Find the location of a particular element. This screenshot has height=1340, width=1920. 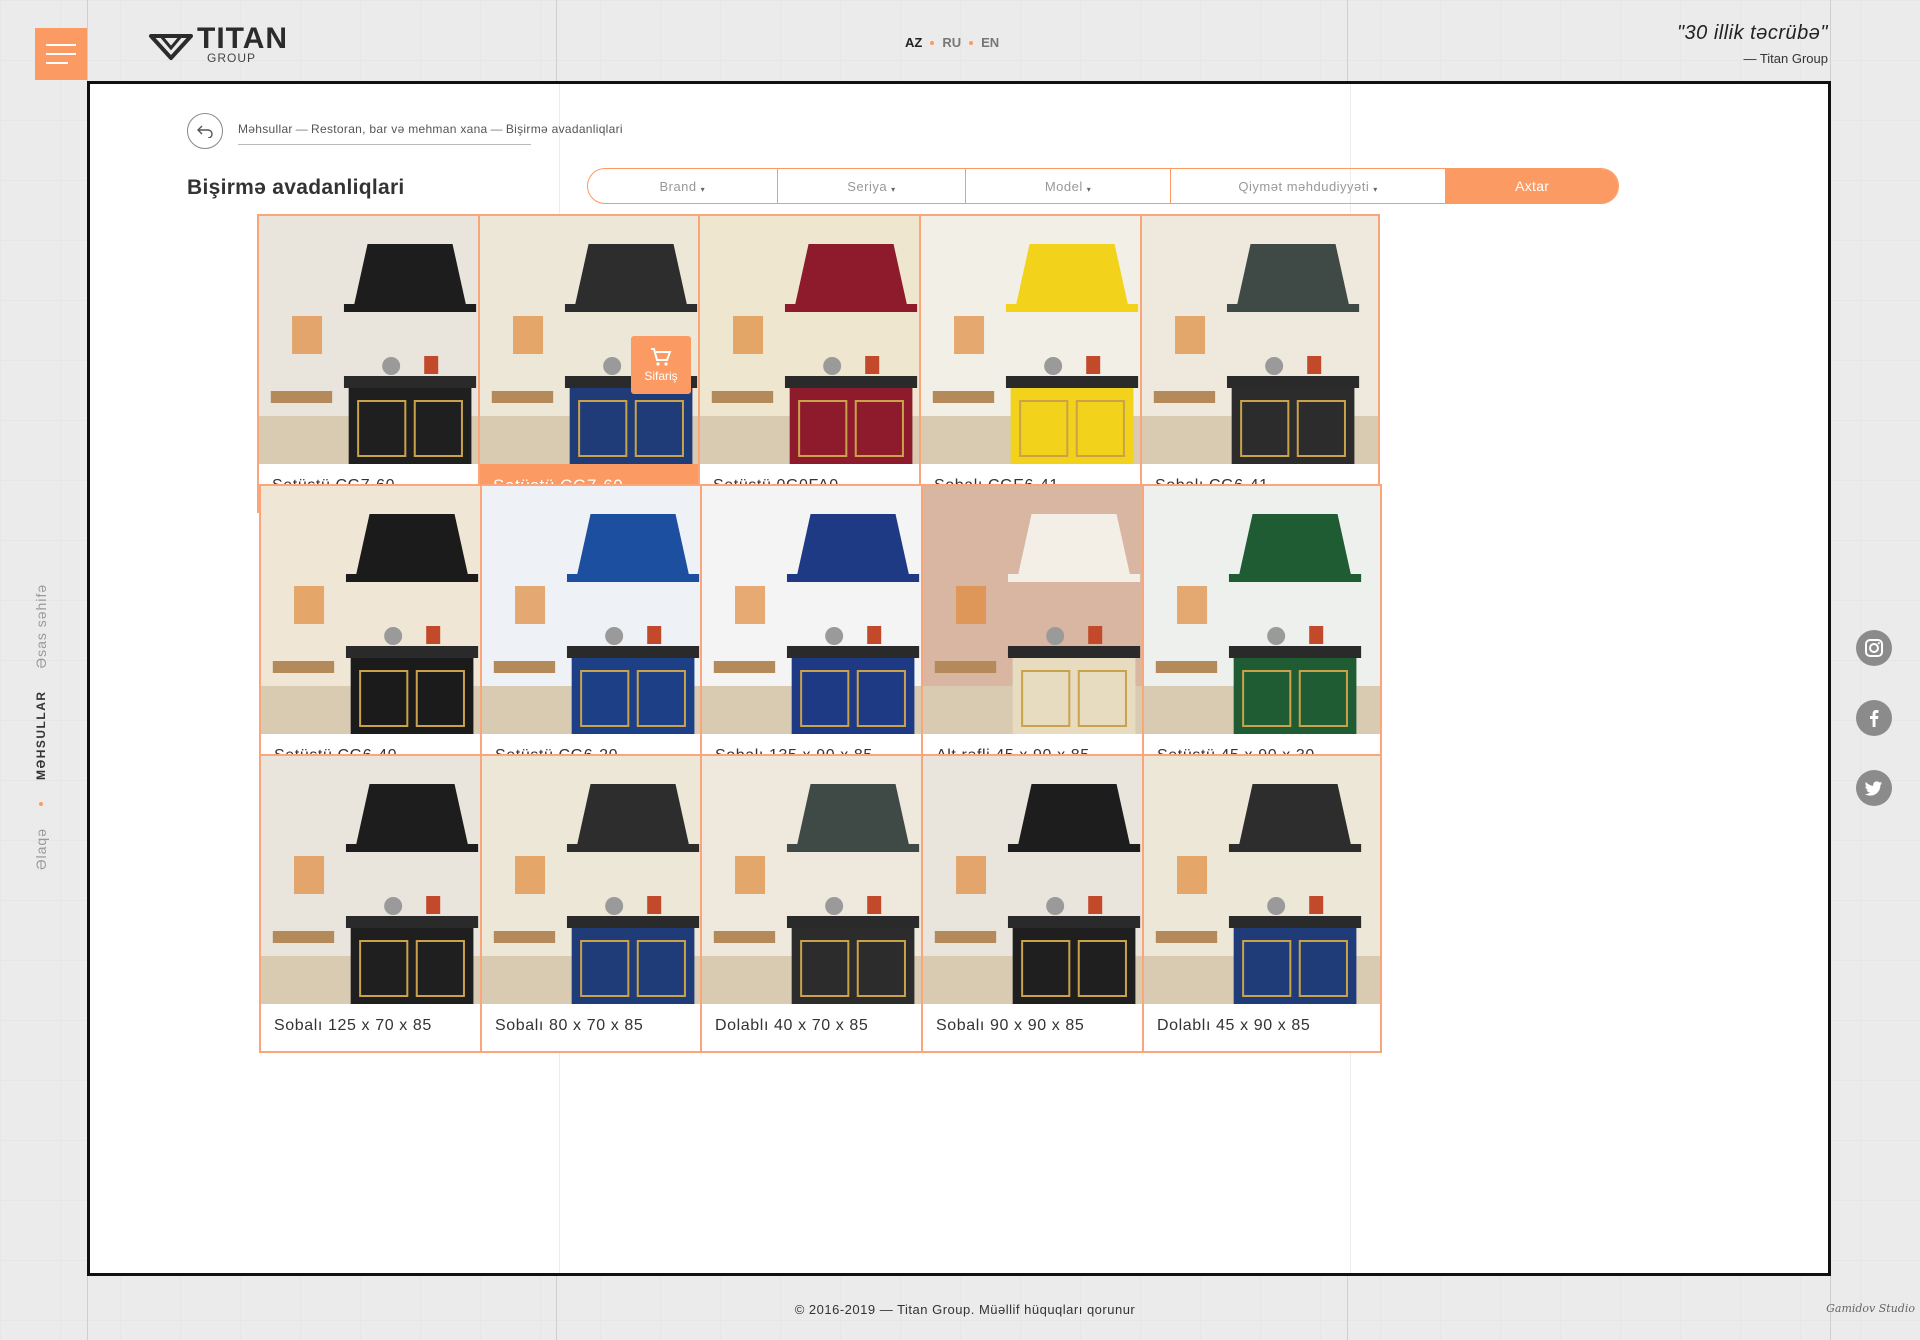

product-card: Sobalı 90 x 90 x 85 is located at coordinates (1041, 903).